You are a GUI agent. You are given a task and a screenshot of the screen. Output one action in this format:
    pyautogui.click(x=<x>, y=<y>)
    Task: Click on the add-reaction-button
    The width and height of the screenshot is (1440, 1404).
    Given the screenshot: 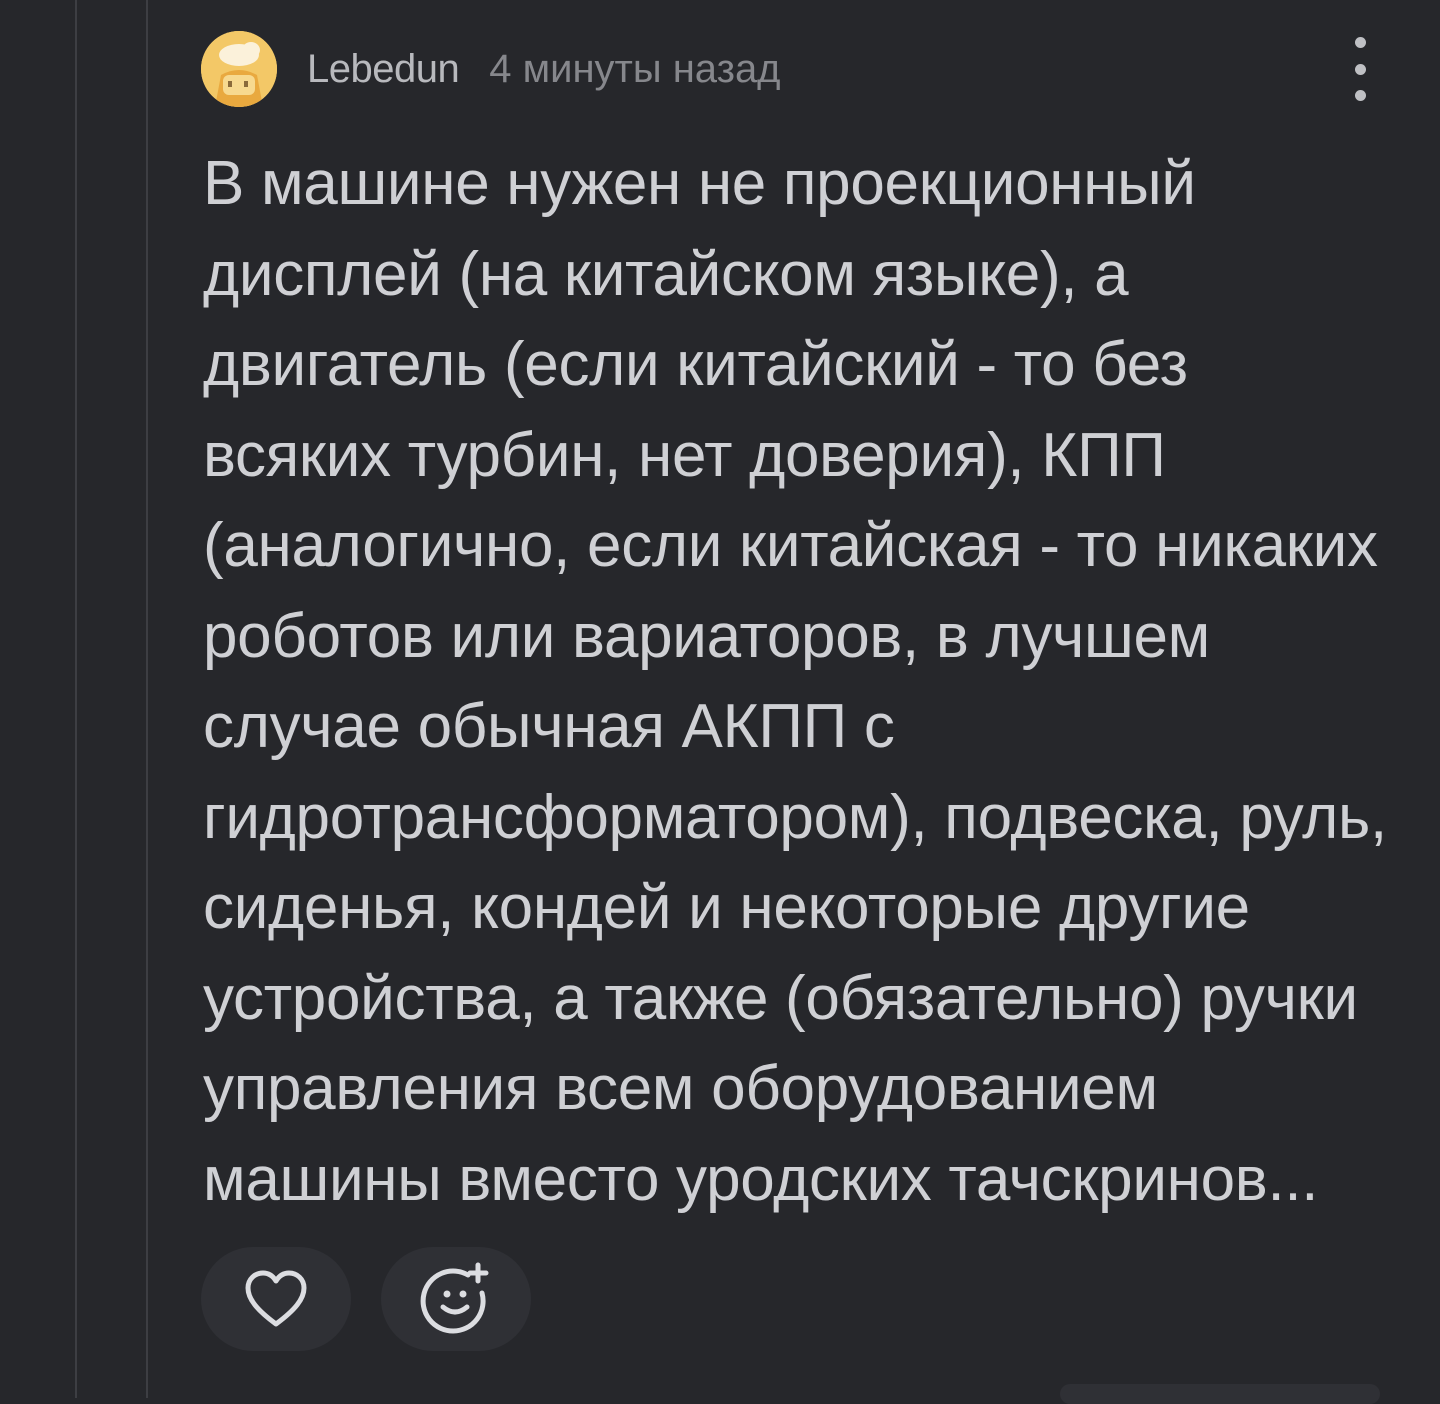 What is the action you would take?
    pyautogui.click(x=456, y=1299)
    